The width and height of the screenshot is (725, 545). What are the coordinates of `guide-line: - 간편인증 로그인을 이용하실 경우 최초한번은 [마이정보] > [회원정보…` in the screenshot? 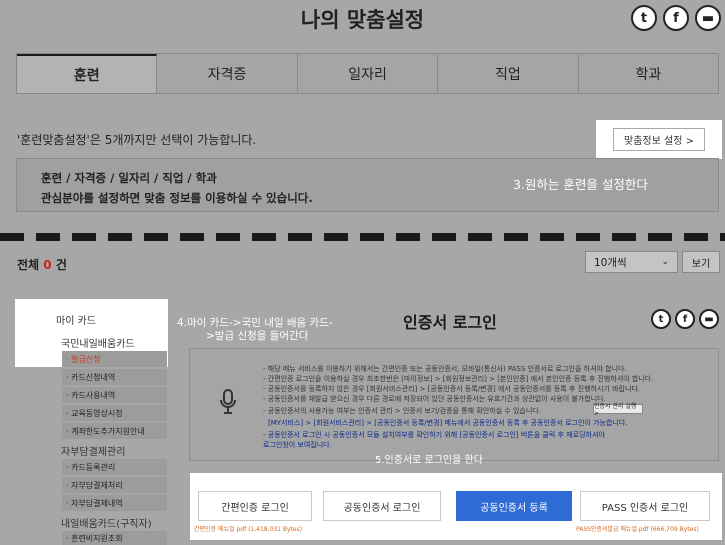 It's located at (458, 379).